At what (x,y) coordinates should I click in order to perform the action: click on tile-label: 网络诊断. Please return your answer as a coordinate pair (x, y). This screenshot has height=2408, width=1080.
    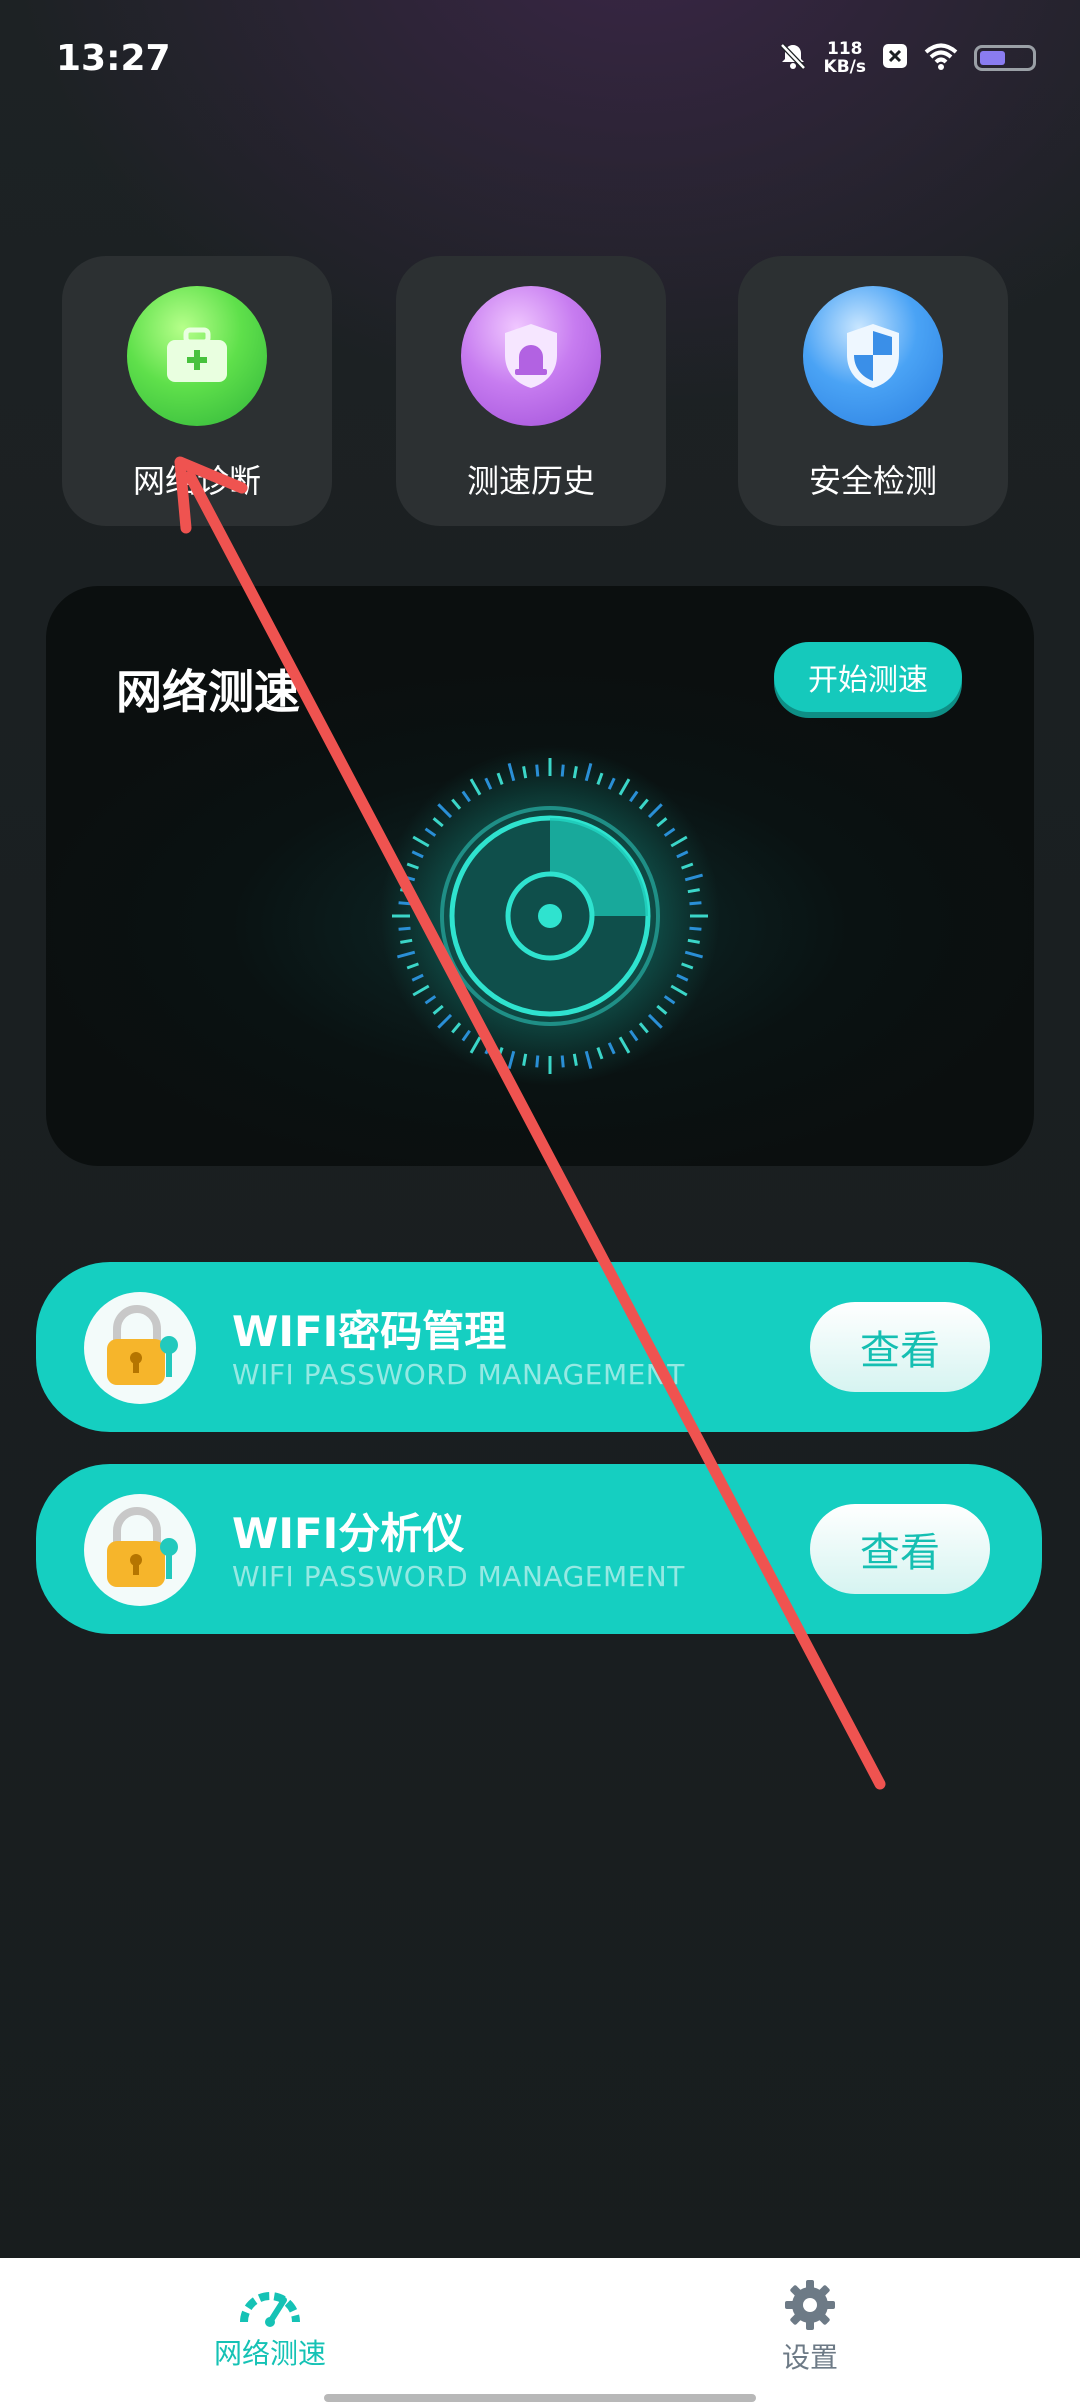
    Looking at the image, I should click on (196, 481).